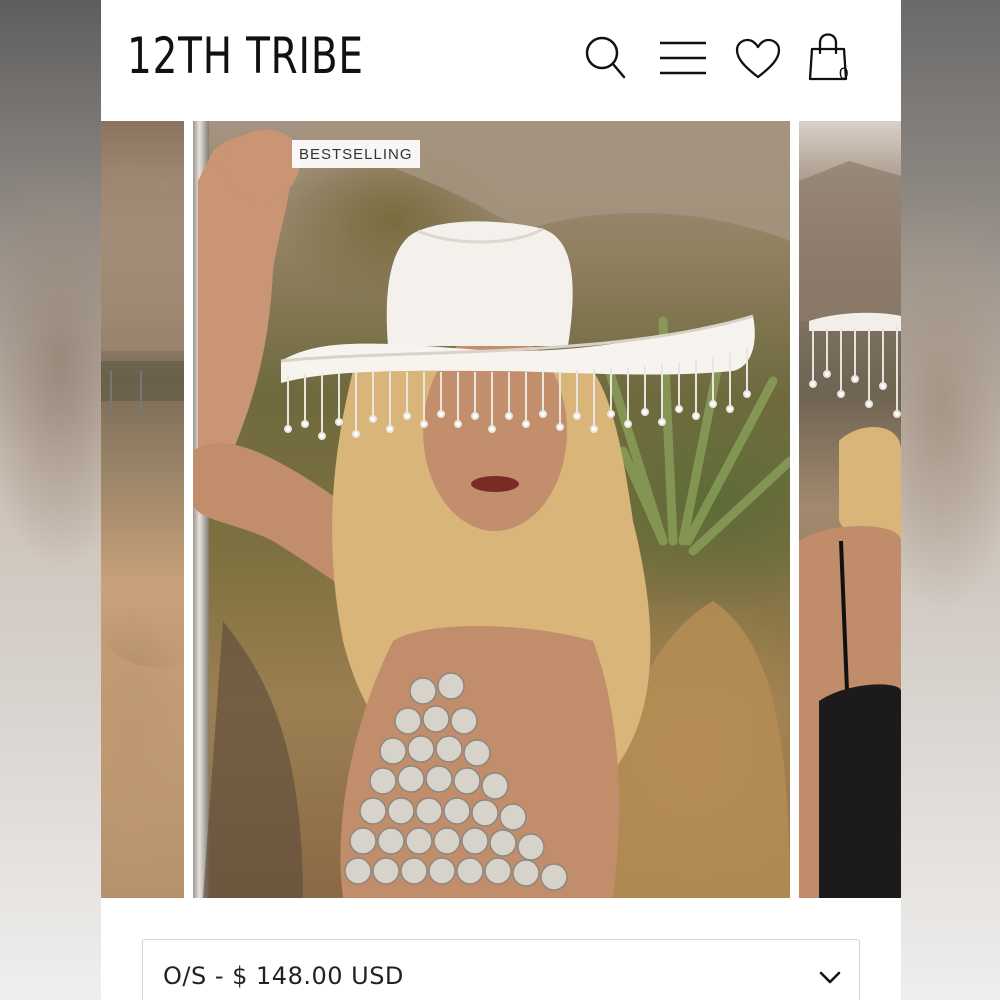 The width and height of the screenshot is (1000, 1000). What do you see at coordinates (950, 500) in the screenshot?
I see `backdrop-right` at bounding box center [950, 500].